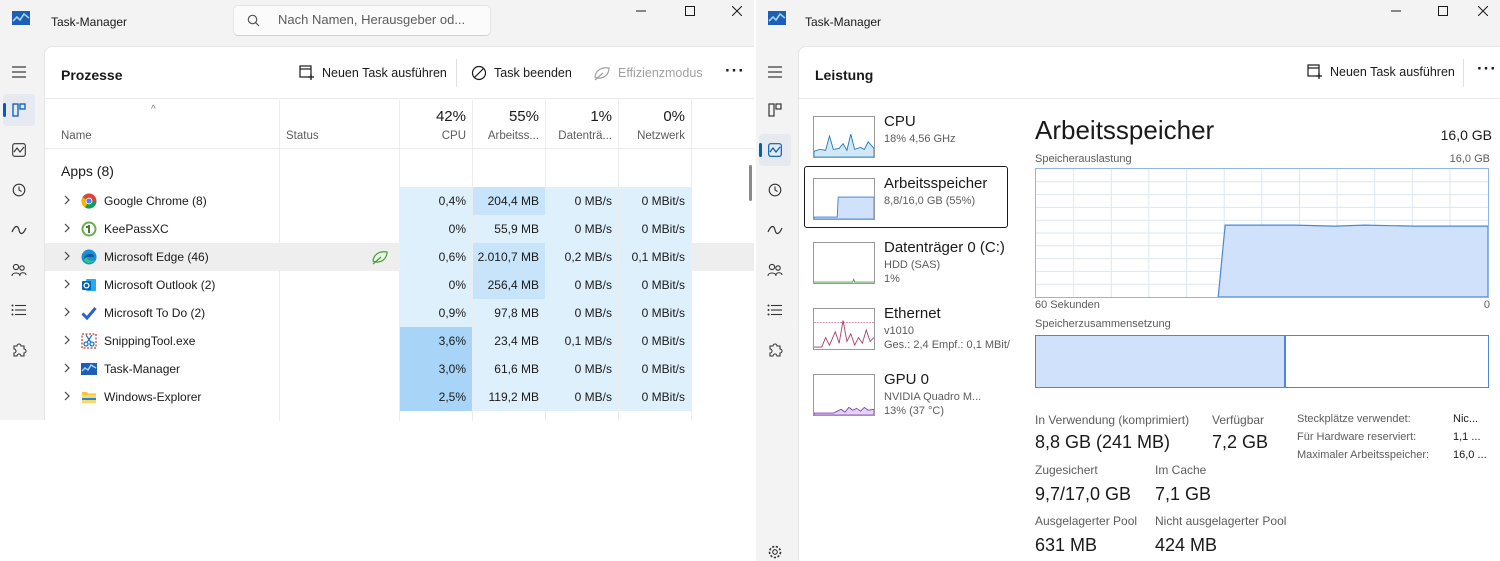 This screenshot has height=561, width=1500. Describe the element at coordinates (906, 393) in the screenshot. I see `resource-item-gpu: GPU 0 NVIDIA Quadro M... 13% (37 °C)` at that location.